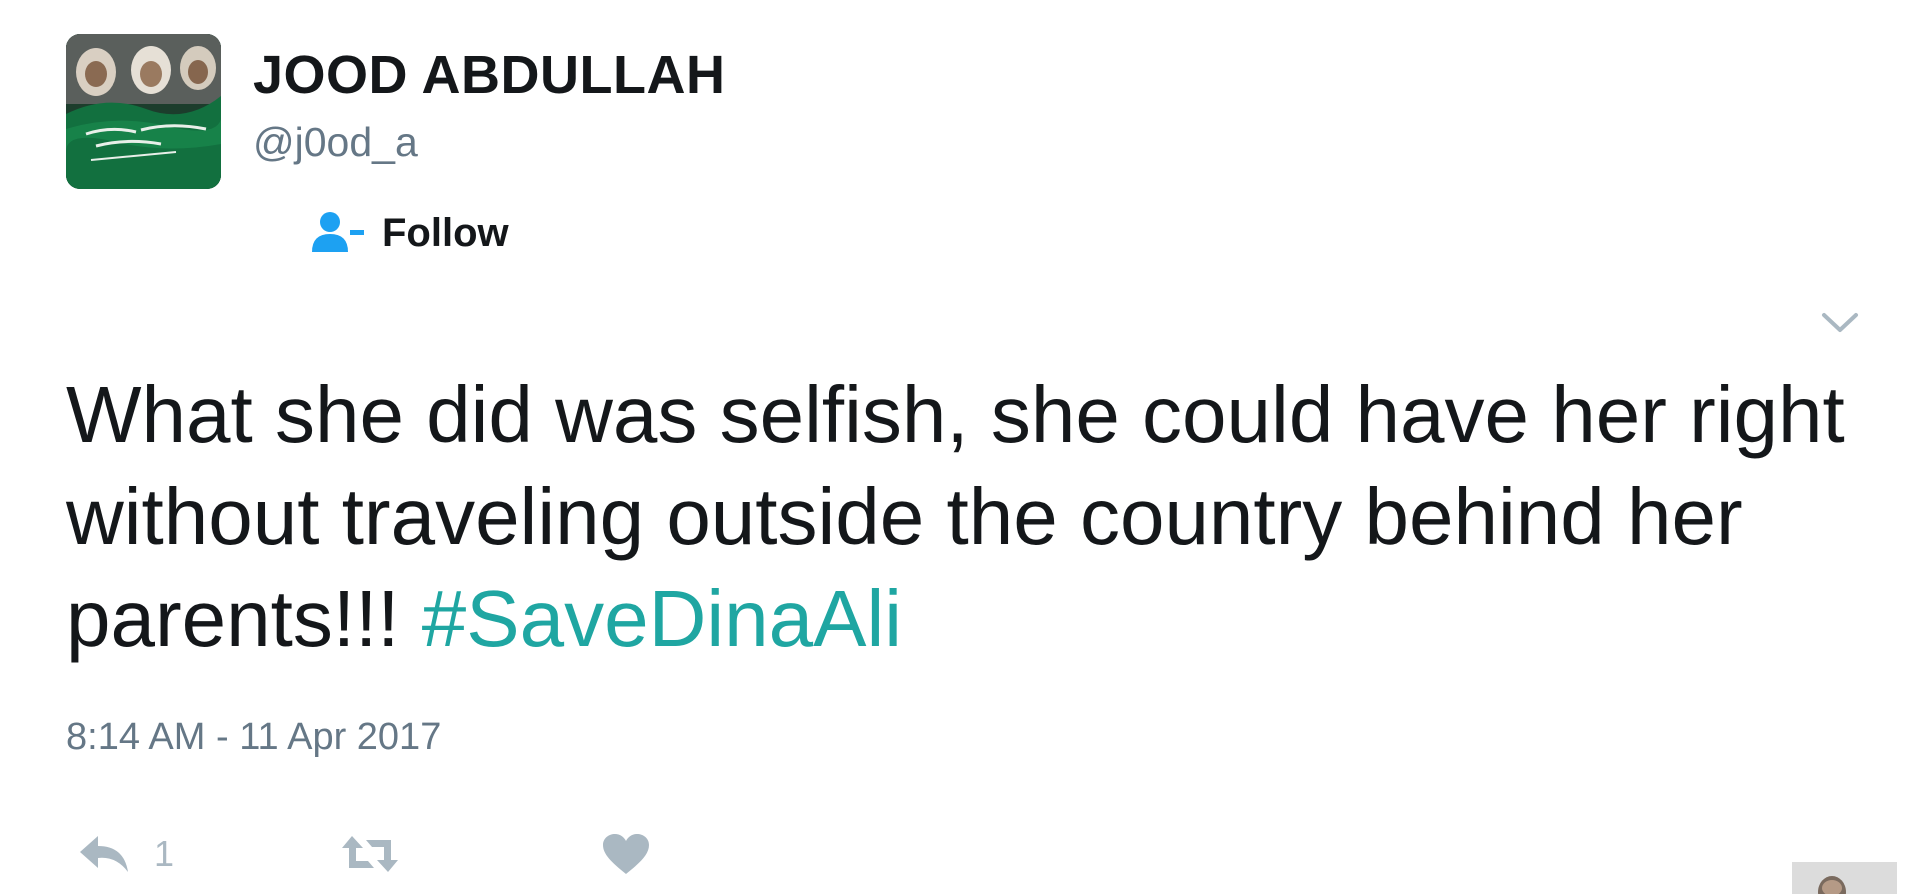 Image resolution: width=1920 pixels, height=894 pixels. I want to click on username-handle: @j0od_a, so click(335, 142).